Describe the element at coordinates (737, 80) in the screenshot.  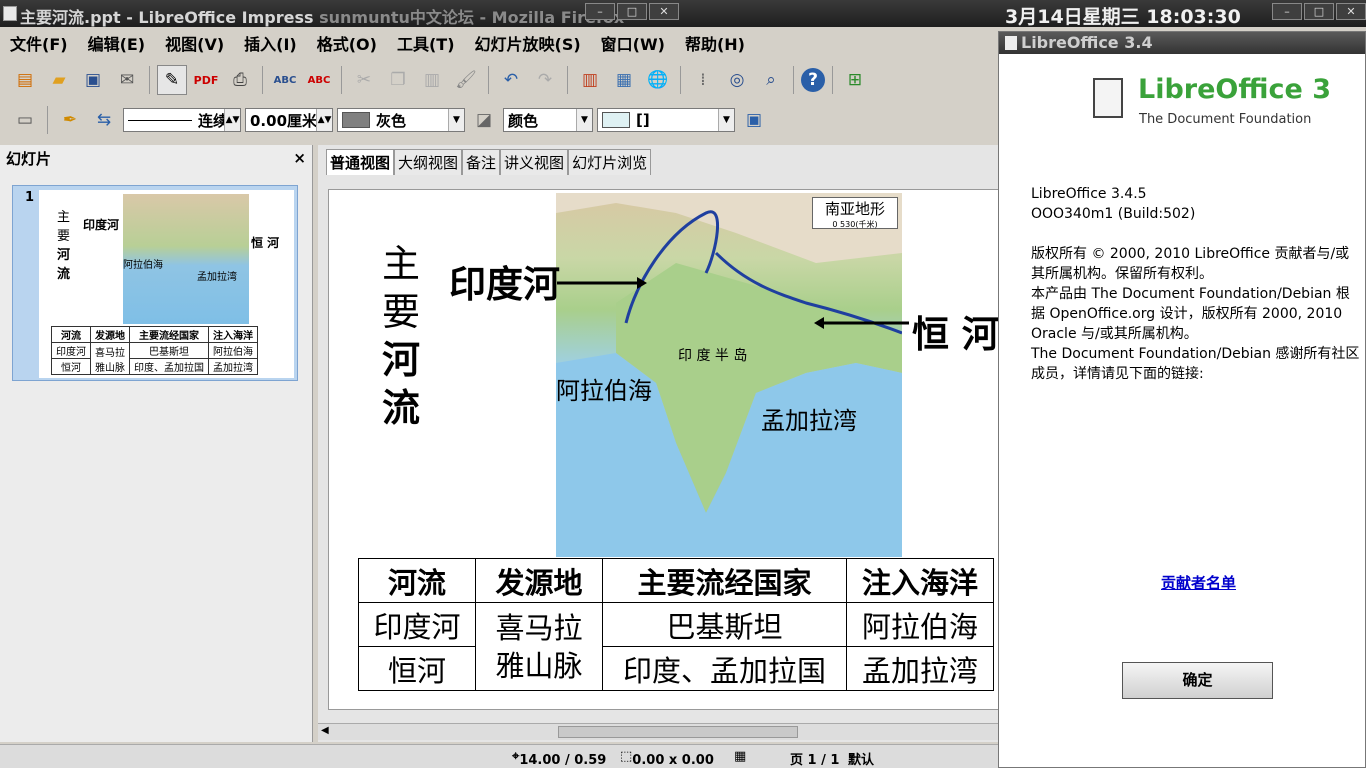
I see `navigator-icon: ◎` at that location.